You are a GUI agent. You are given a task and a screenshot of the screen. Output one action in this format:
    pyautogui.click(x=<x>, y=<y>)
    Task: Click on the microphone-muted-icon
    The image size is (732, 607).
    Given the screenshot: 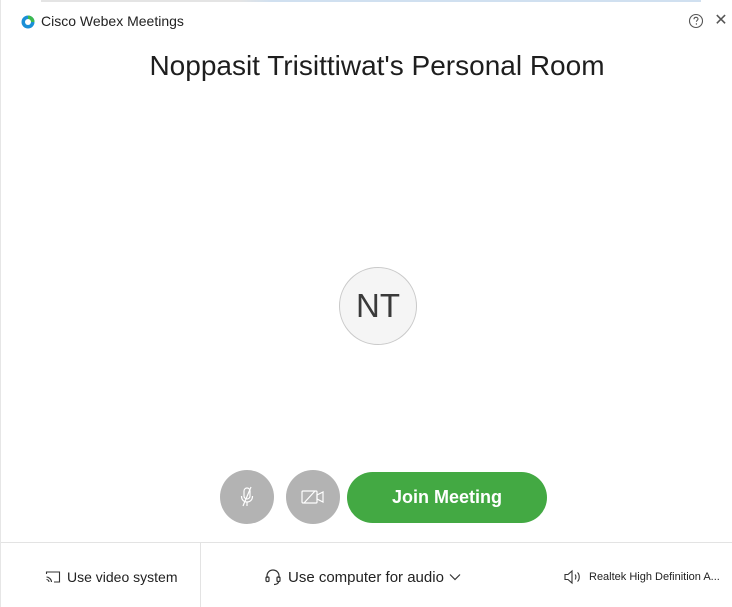 What is the action you would take?
    pyautogui.click(x=247, y=496)
    